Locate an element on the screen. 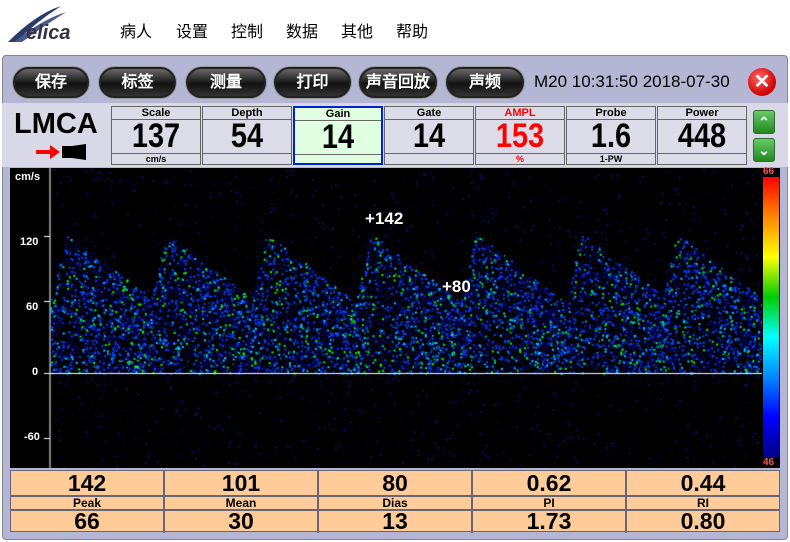 This screenshot has height=542, width=790. y-tick: 0 is located at coordinates (35, 372).